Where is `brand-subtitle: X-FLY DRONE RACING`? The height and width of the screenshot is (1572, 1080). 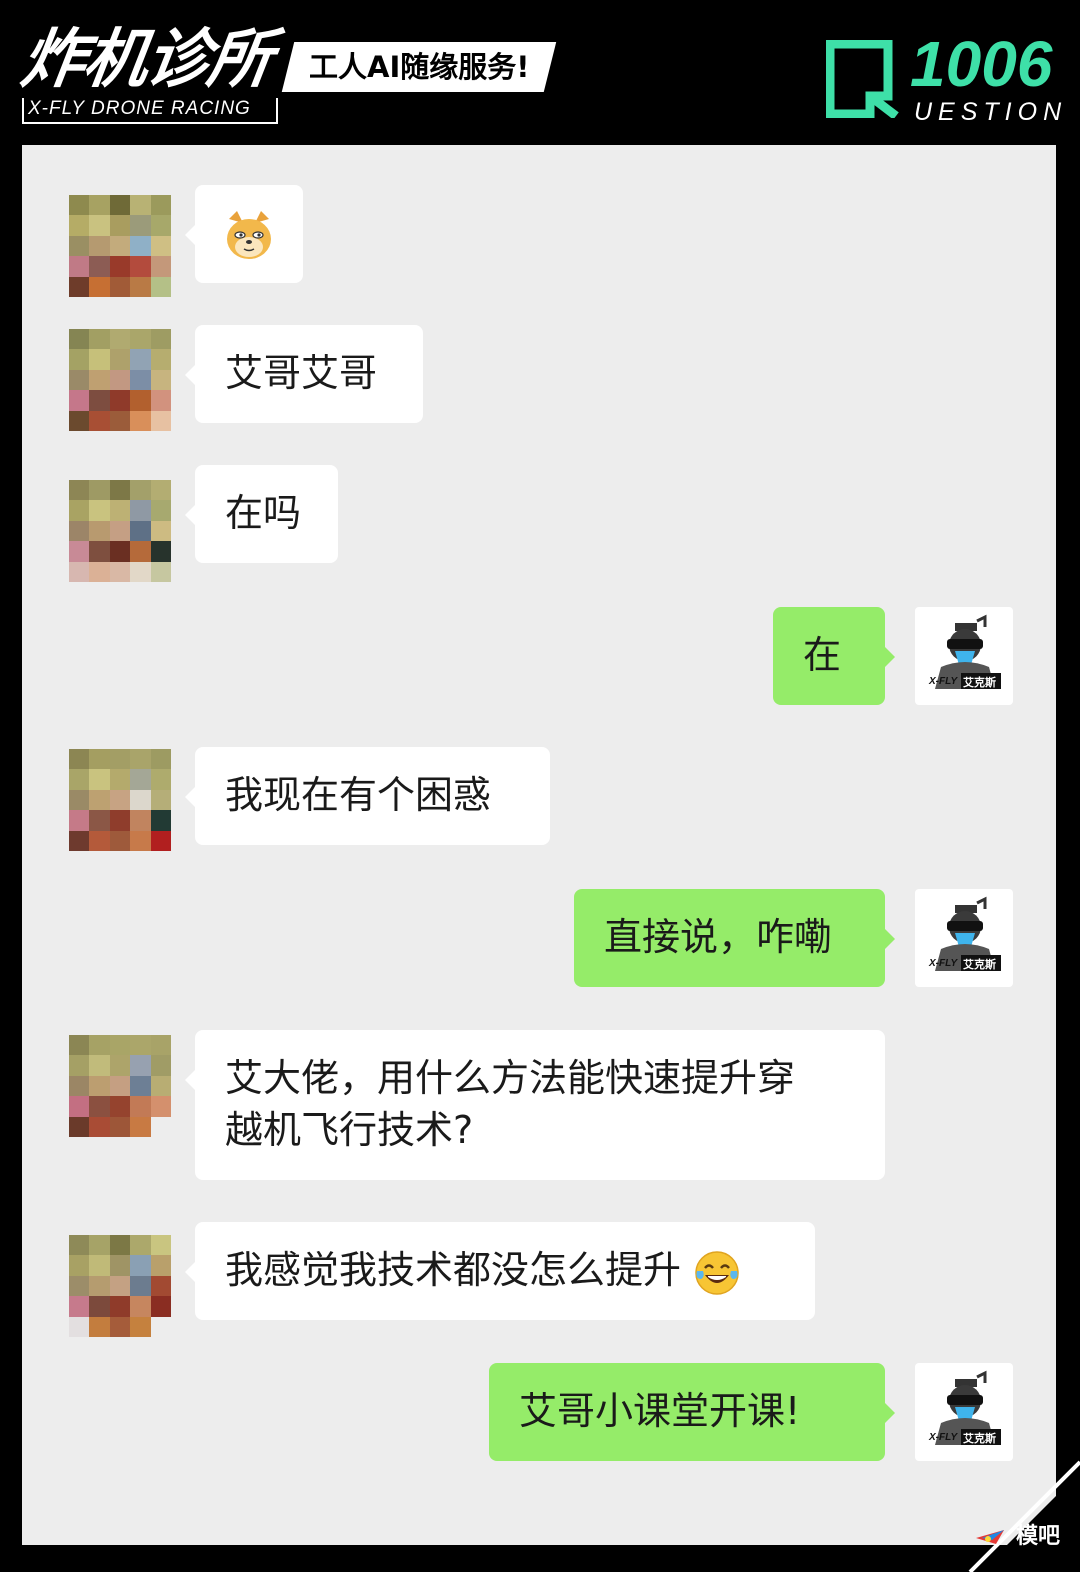
brand-subtitle: X-FLY DRONE RACING is located at coordinates (150, 111).